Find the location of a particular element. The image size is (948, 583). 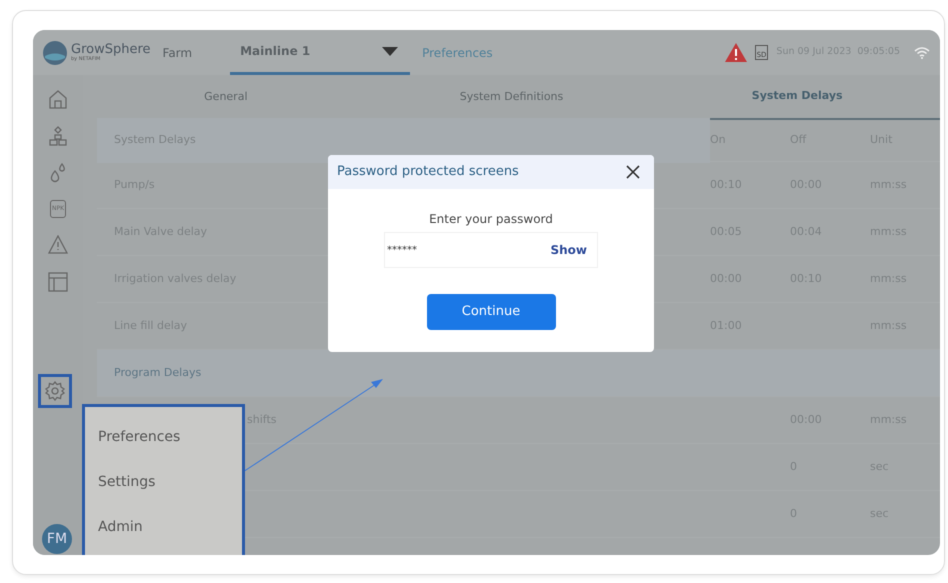

modal-title: Password protected screens is located at coordinates (428, 172).